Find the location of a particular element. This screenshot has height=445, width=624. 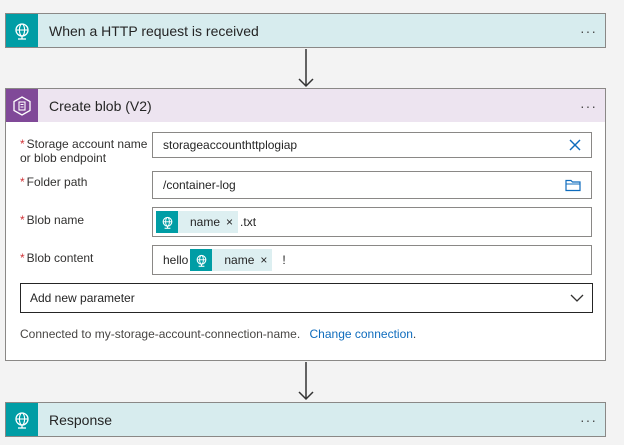

blob-storage-icon is located at coordinates (22, 105).